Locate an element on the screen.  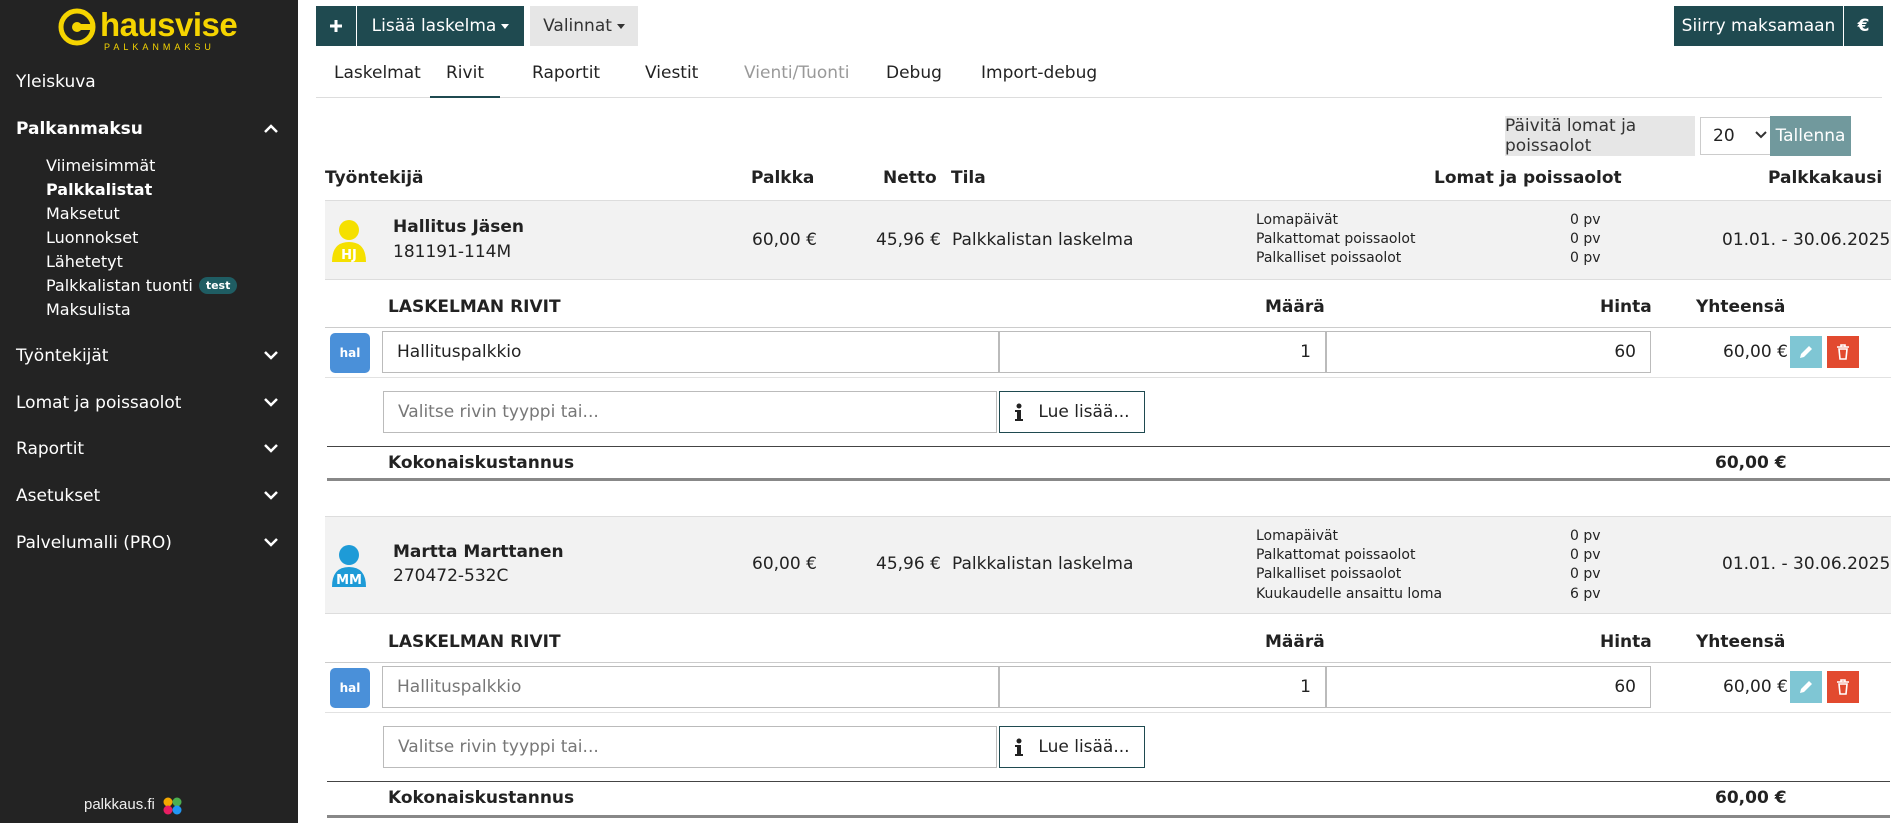
nav-latest: Viimeisimmät is located at coordinates (100, 165).